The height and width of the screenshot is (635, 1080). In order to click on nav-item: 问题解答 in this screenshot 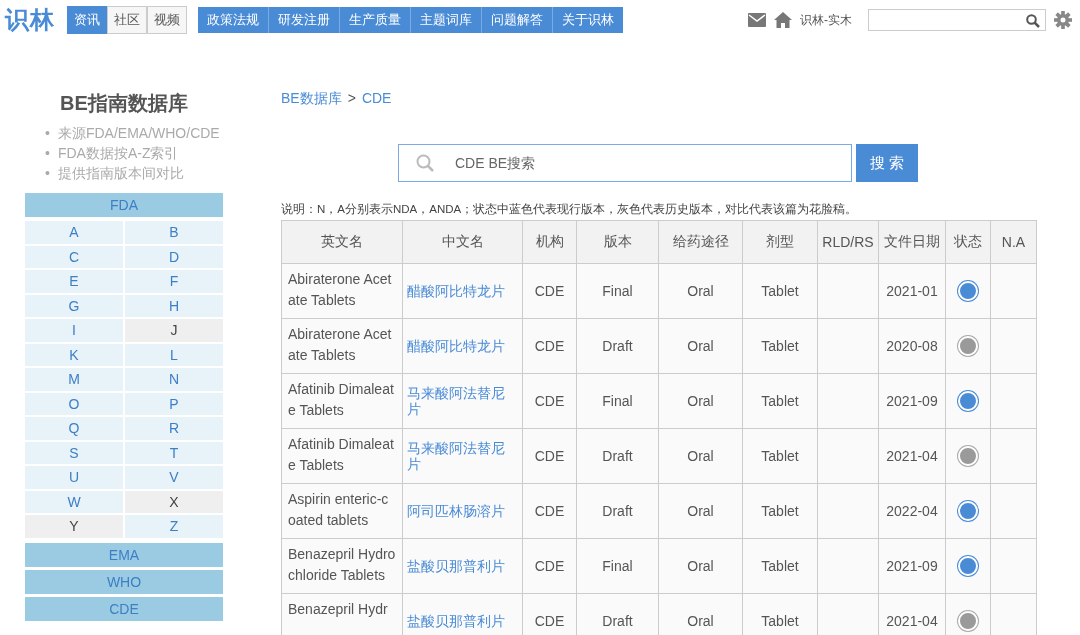, I will do `click(517, 20)`.